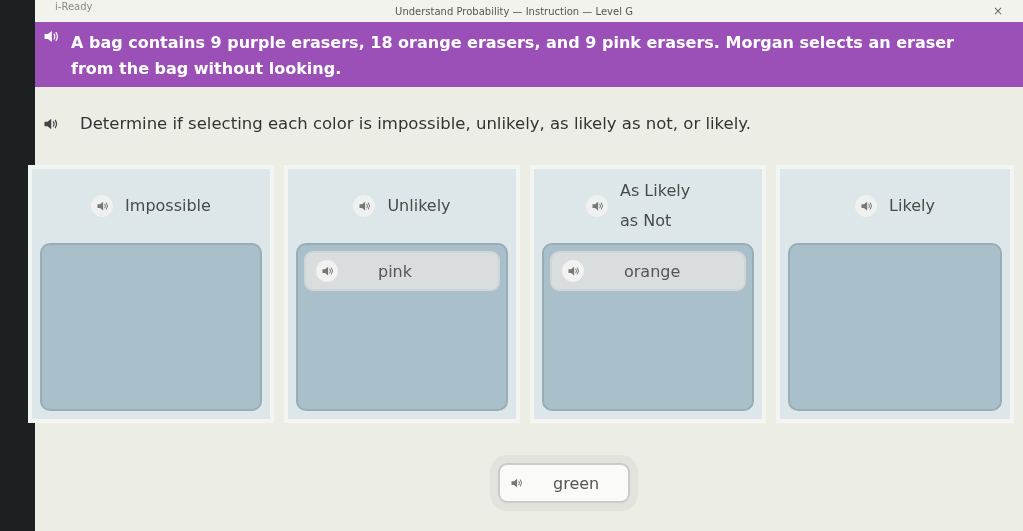 The image size is (1023, 531). Describe the element at coordinates (402, 327) in the screenshot. I see `drop-zone: pink` at that location.